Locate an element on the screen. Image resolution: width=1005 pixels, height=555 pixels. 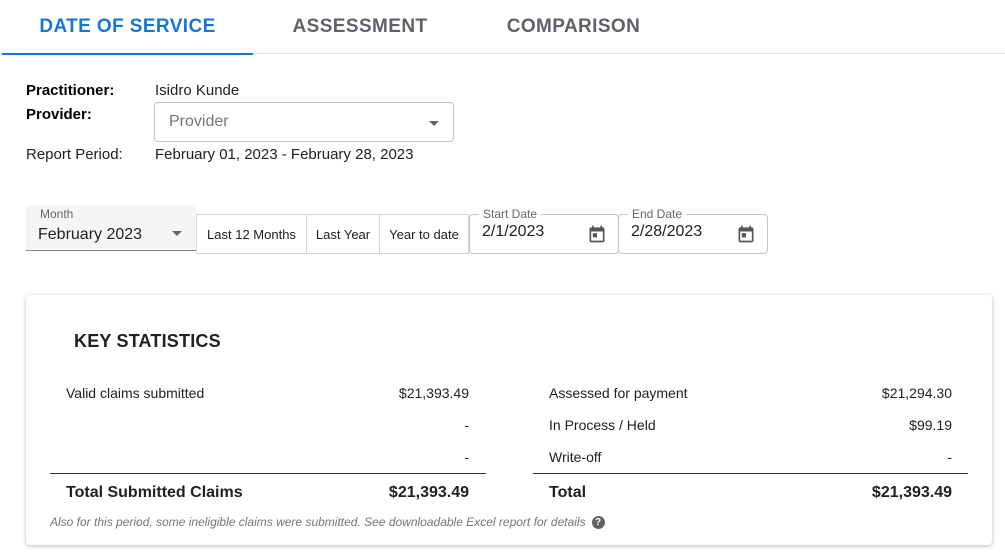
start-date-input is located at coordinates (530, 232).